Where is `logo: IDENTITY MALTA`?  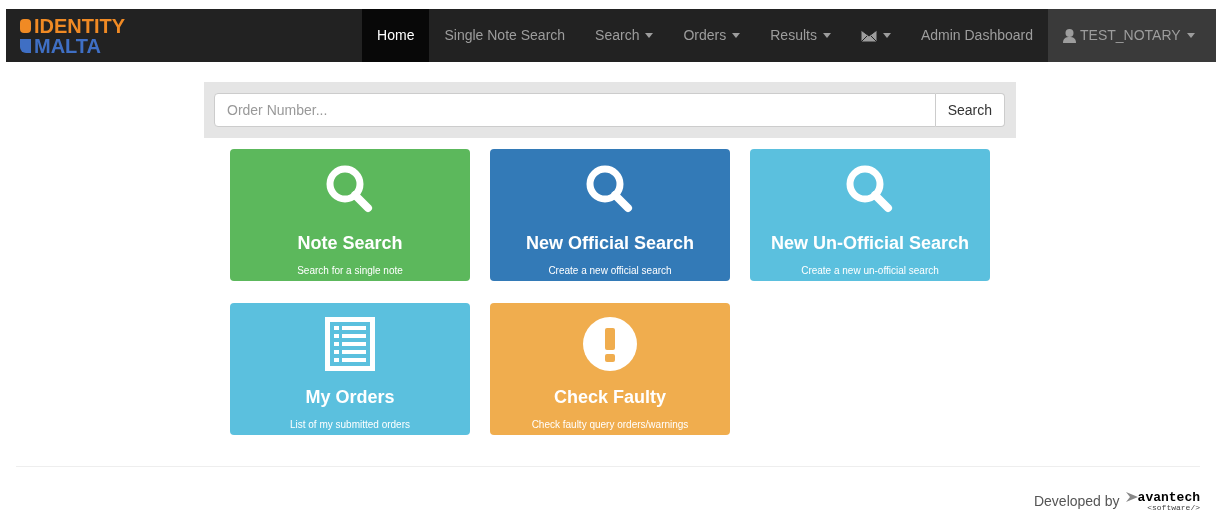 logo: IDENTITY MALTA is located at coordinates (73, 35).